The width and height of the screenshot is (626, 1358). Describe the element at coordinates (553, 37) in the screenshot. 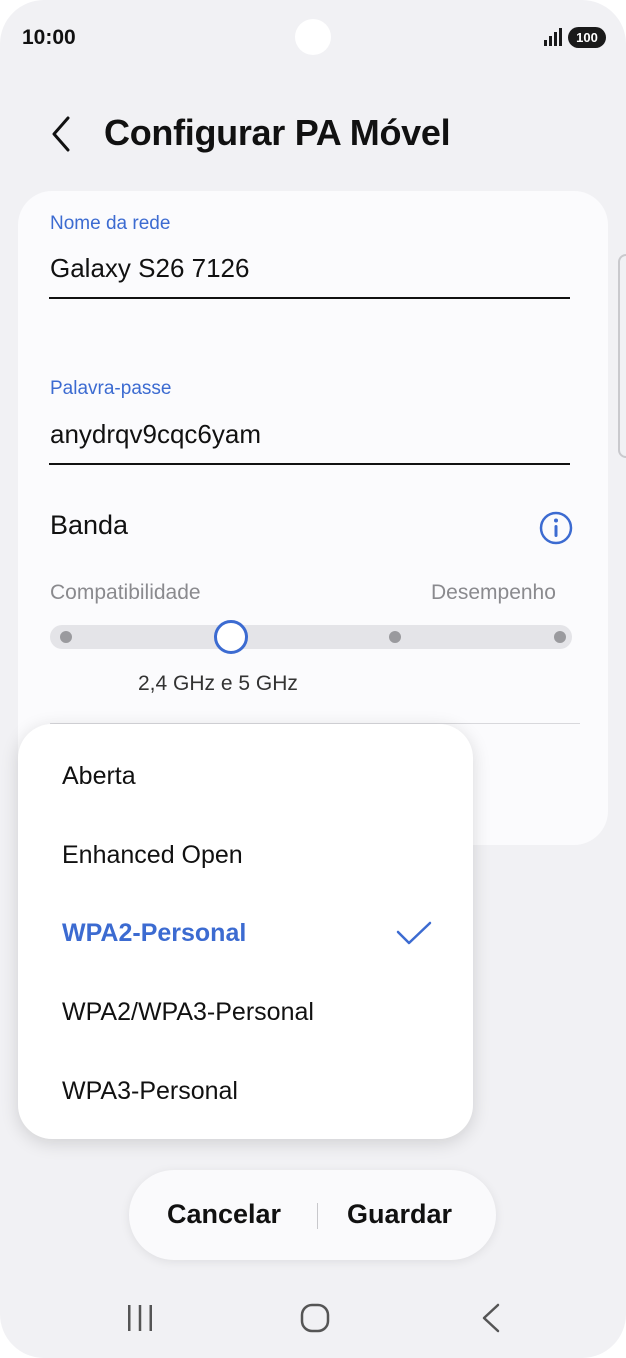

I see `signal-icon` at that location.